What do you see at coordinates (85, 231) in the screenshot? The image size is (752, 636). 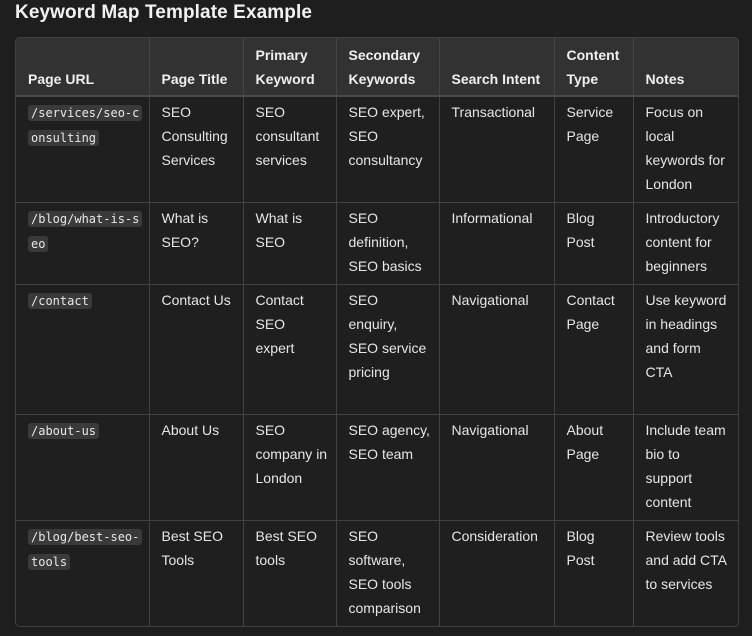 I see `page-url-code: /blog/what-is-seo` at bounding box center [85, 231].